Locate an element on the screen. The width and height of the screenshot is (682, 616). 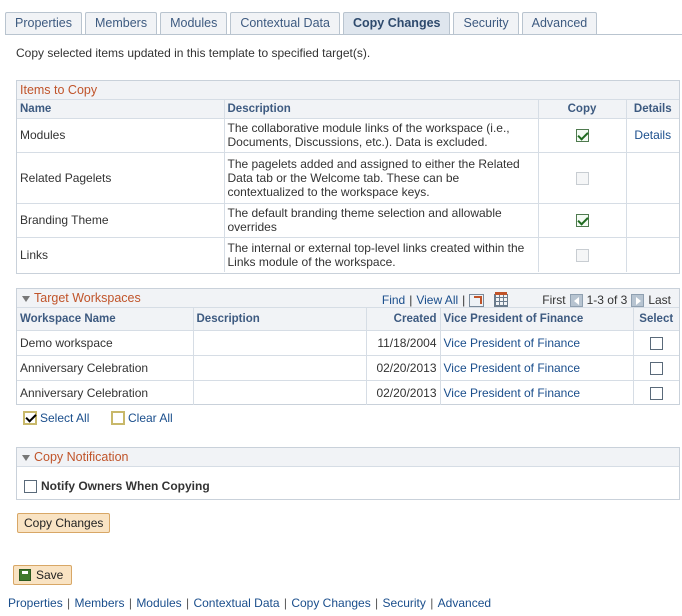
items-to-copy-title: Items to Copy is located at coordinates (348, 90).